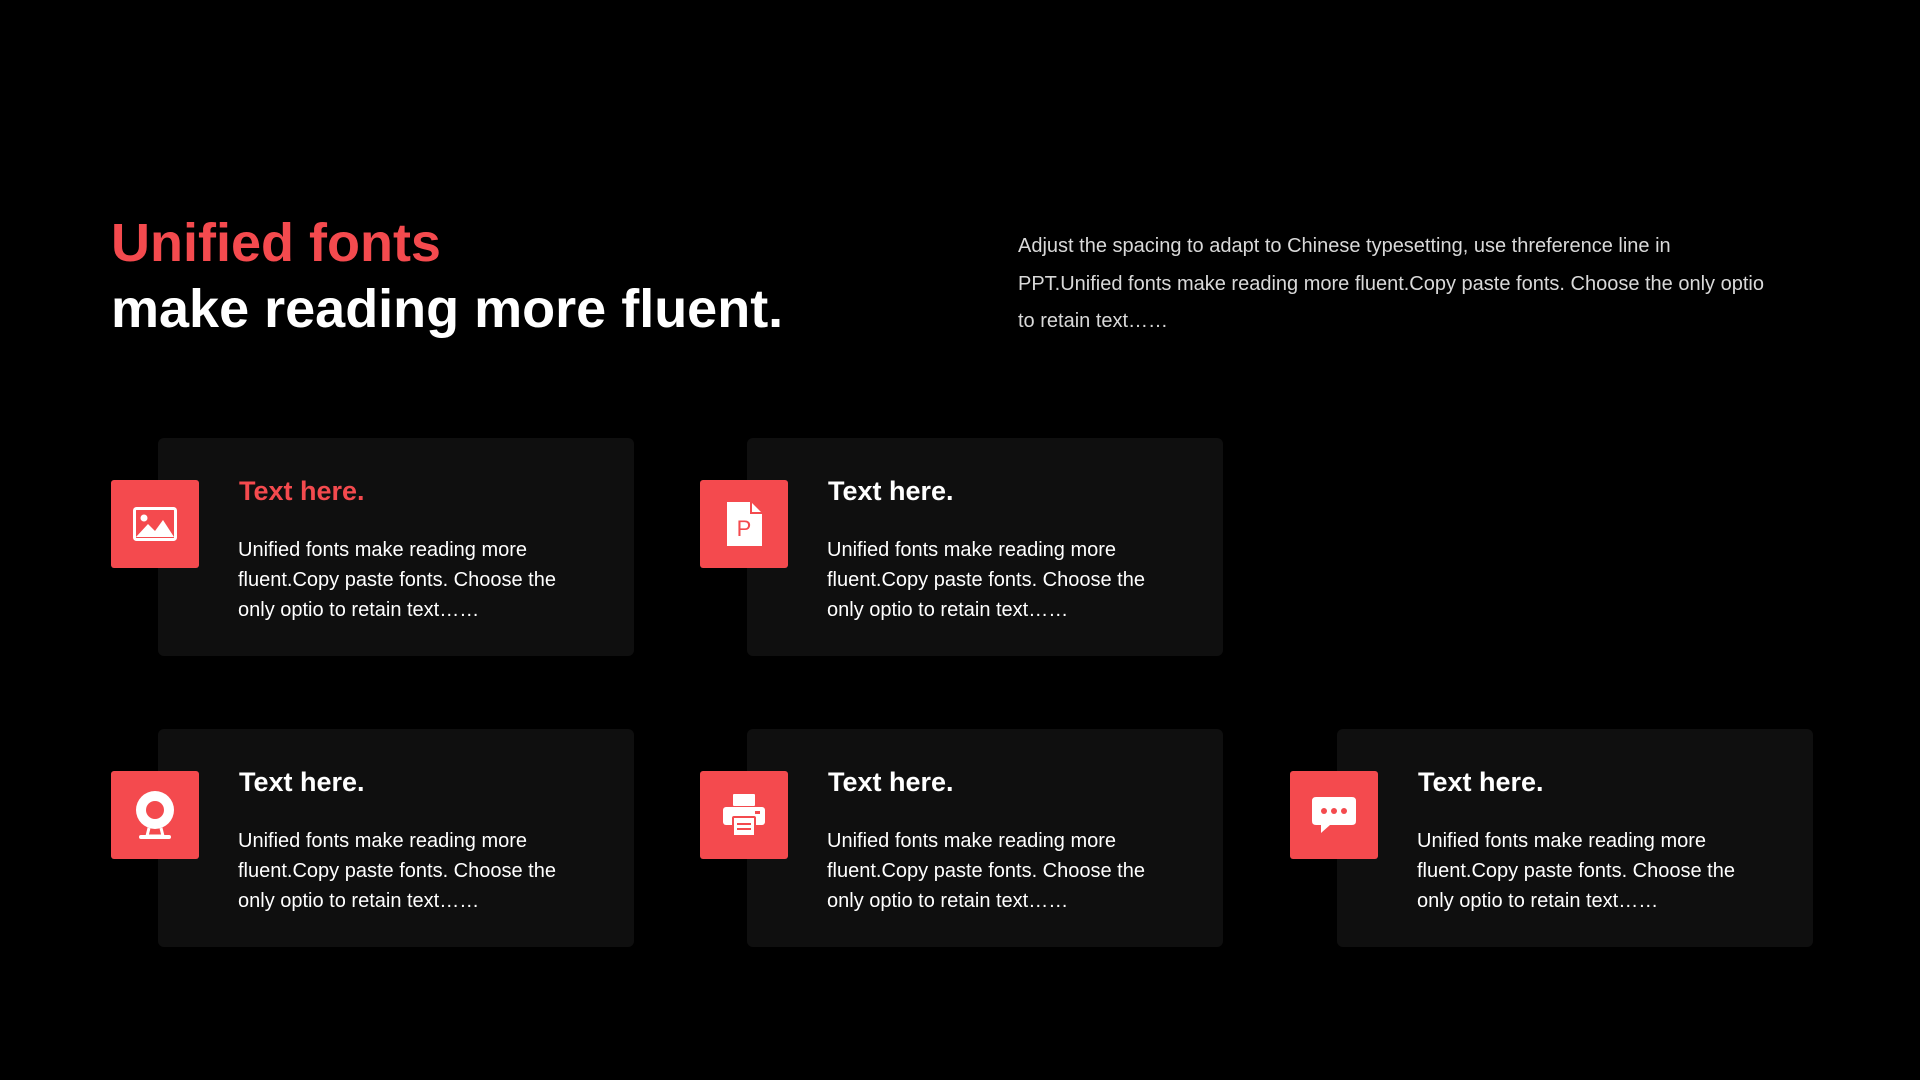  What do you see at coordinates (447, 309) in the screenshot?
I see `heading-main-line: make reading more fluent.` at bounding box center [447, 309].